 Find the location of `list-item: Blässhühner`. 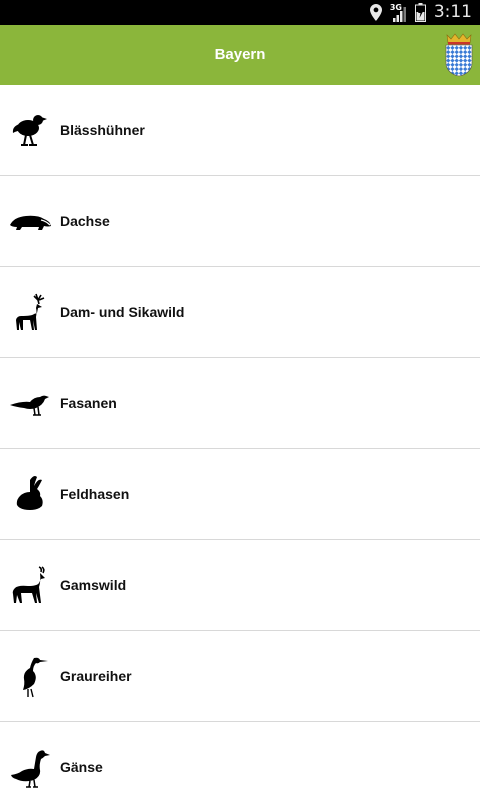

list-item: Blässhühner is located at coordinates (240, 130).